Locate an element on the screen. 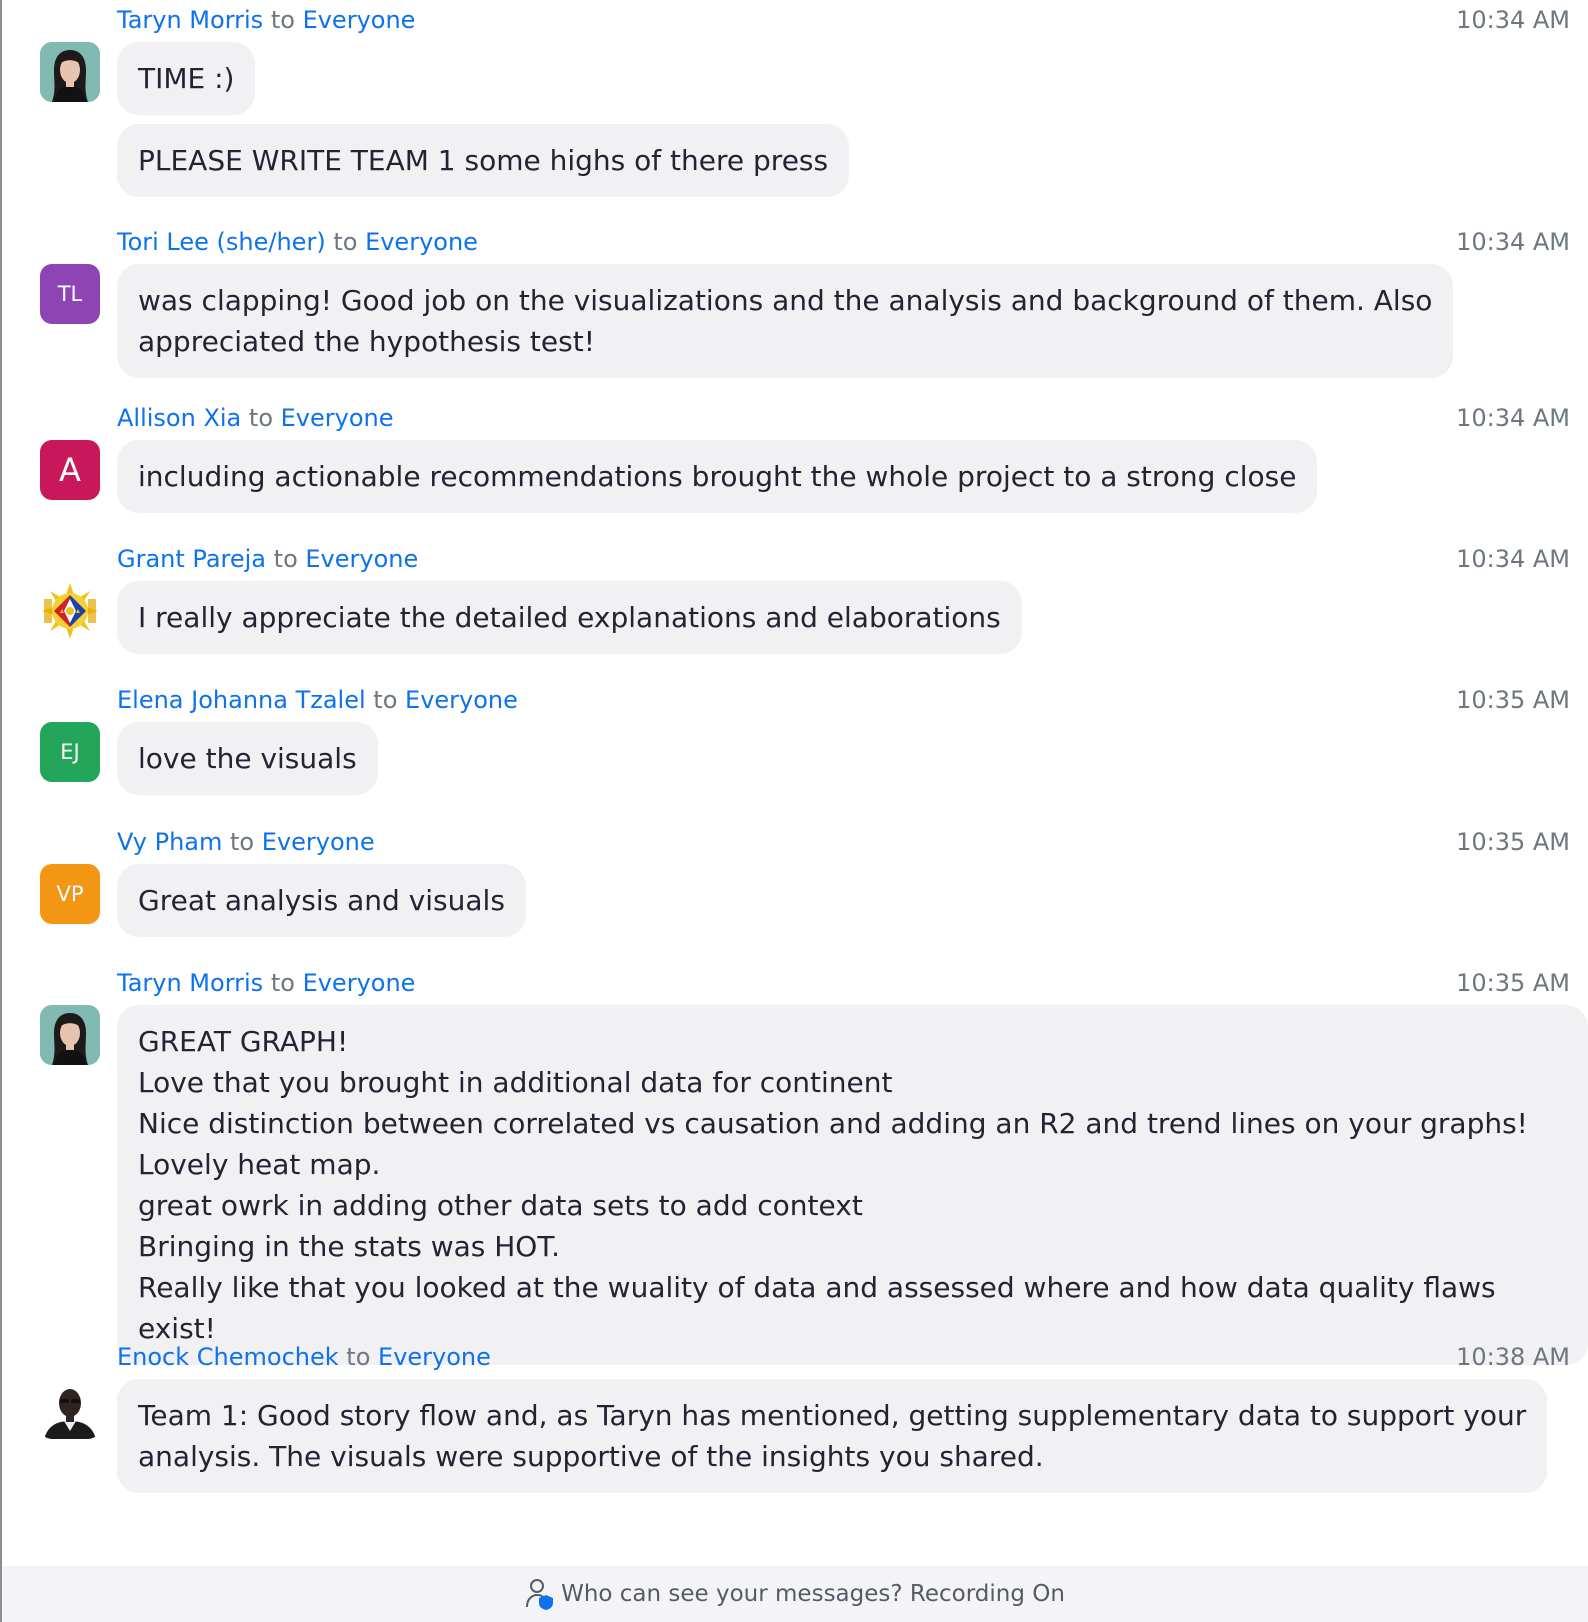  message-bubble: love the visuals is located at coordinates (247, 758).